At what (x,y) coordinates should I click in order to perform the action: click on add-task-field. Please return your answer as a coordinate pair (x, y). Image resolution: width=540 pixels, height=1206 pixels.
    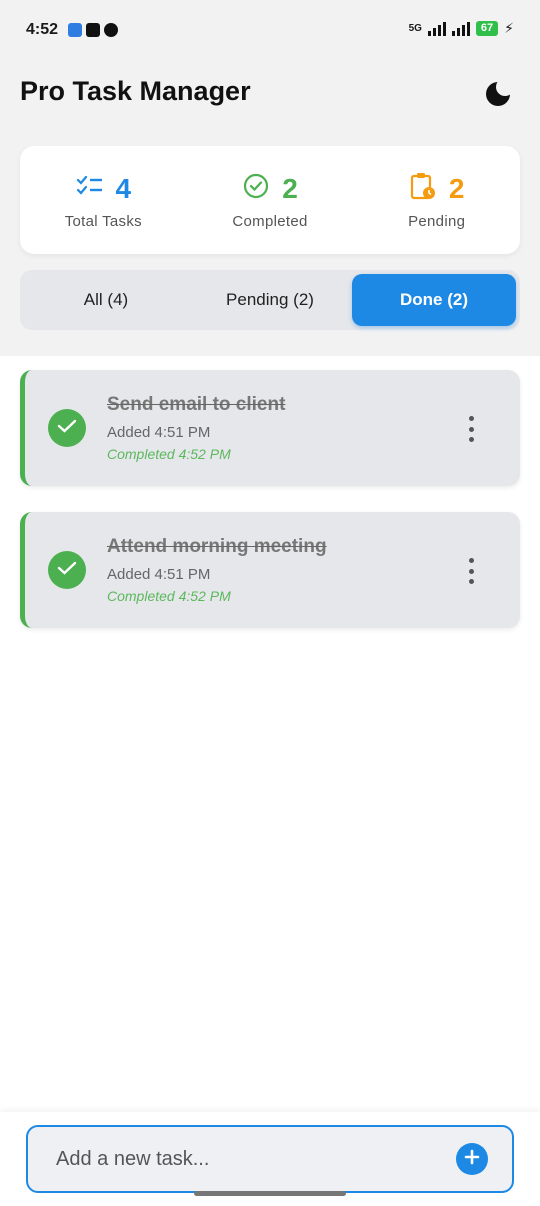
    Looking at the image, I should click on (270, 1159).